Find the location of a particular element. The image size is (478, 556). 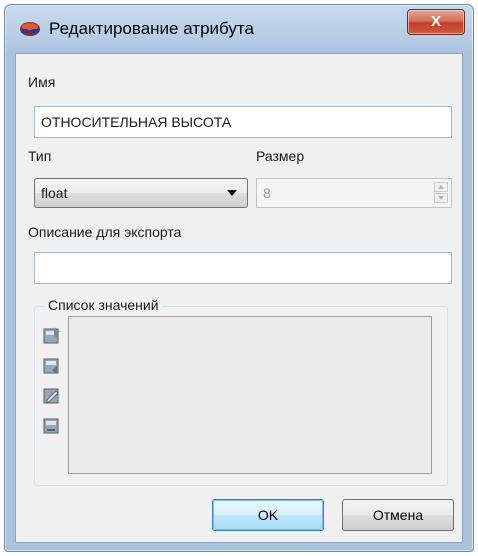

description-input is located at coordinates (243, 268).